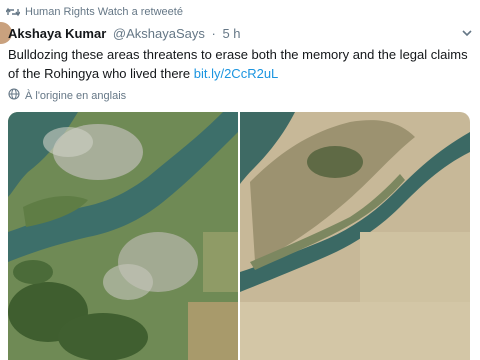 The width and height of the screenshot is (480, 360). Describe the element at coordinates (13, 12) in the screenshot. I see `retweet-icon` at that location.